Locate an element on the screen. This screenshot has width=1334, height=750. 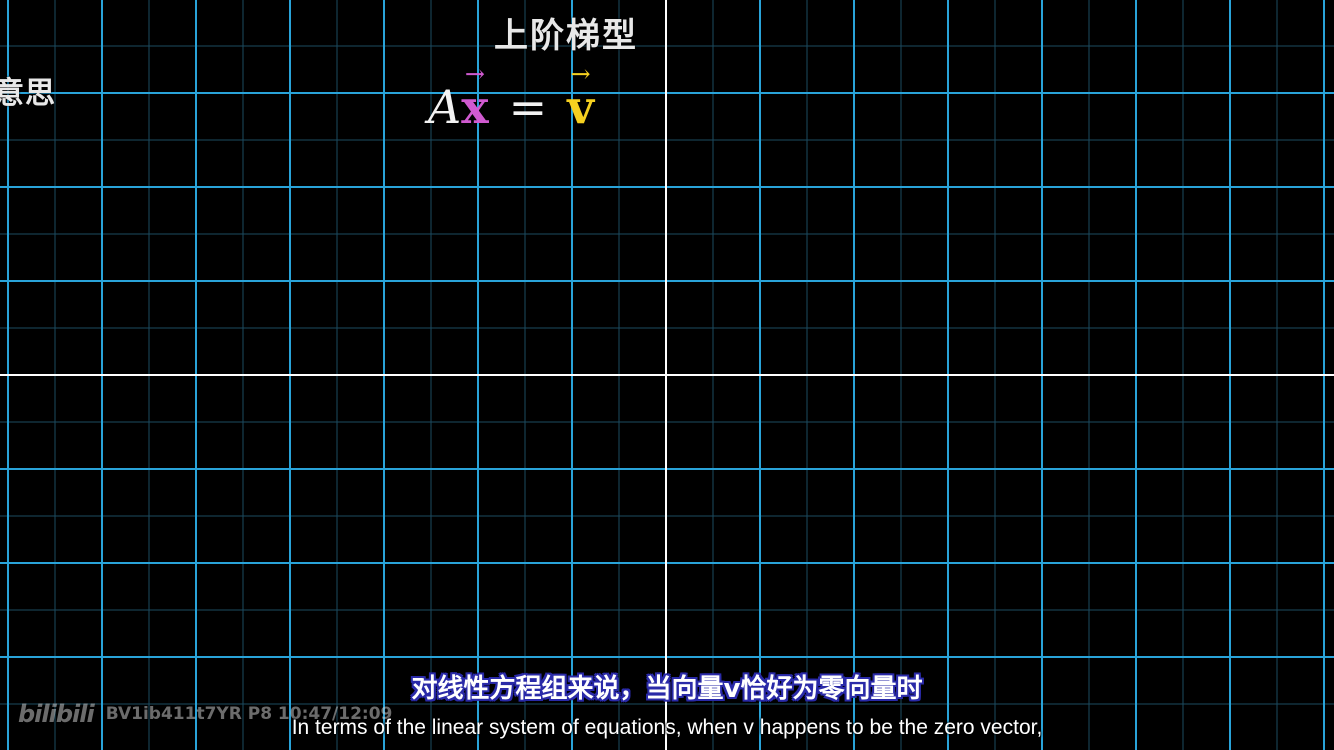
matrix-symbol: A is located at coordinates (445, 107).